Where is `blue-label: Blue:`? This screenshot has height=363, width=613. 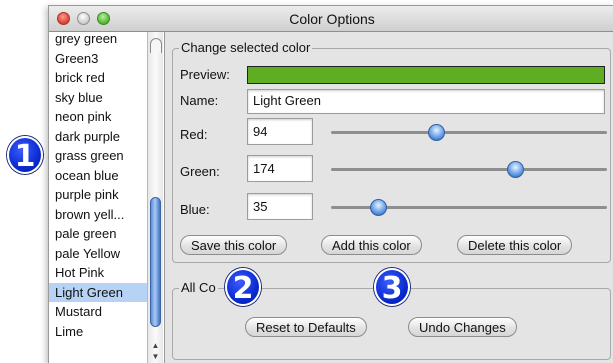 blue-label: Blue: is located at coordinates (195, 209).